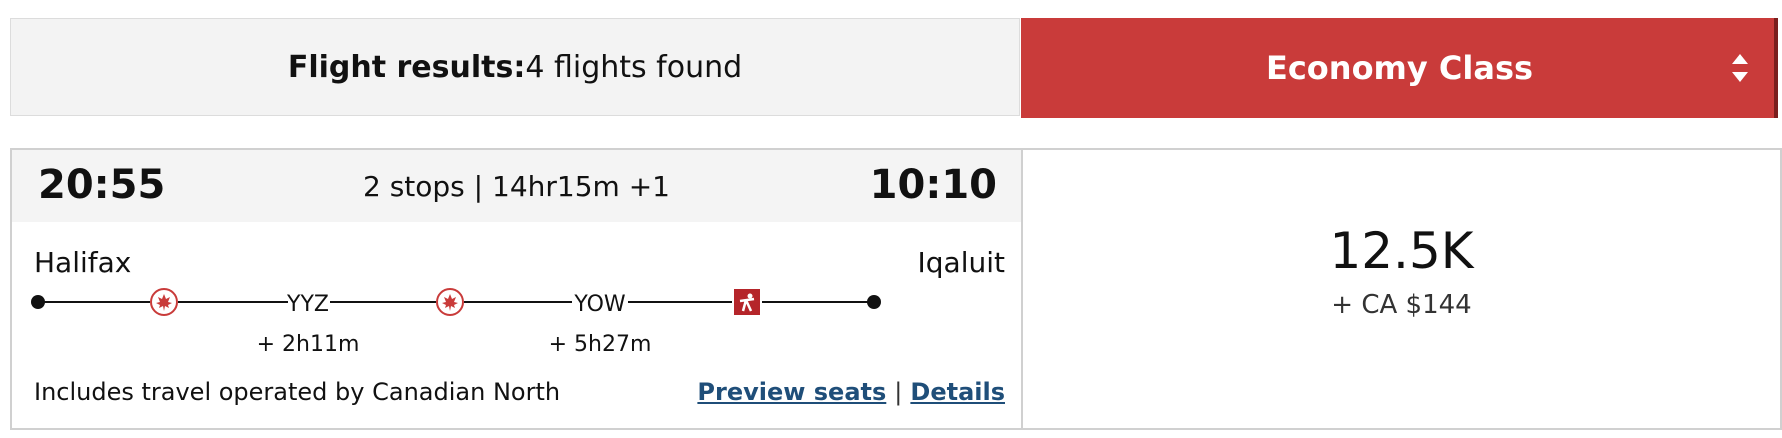 The width and height of the screenshot is (1782, 438). Describe the element at coordinates (874, 302) in the screenshot. I see `destination-dot` at that location.